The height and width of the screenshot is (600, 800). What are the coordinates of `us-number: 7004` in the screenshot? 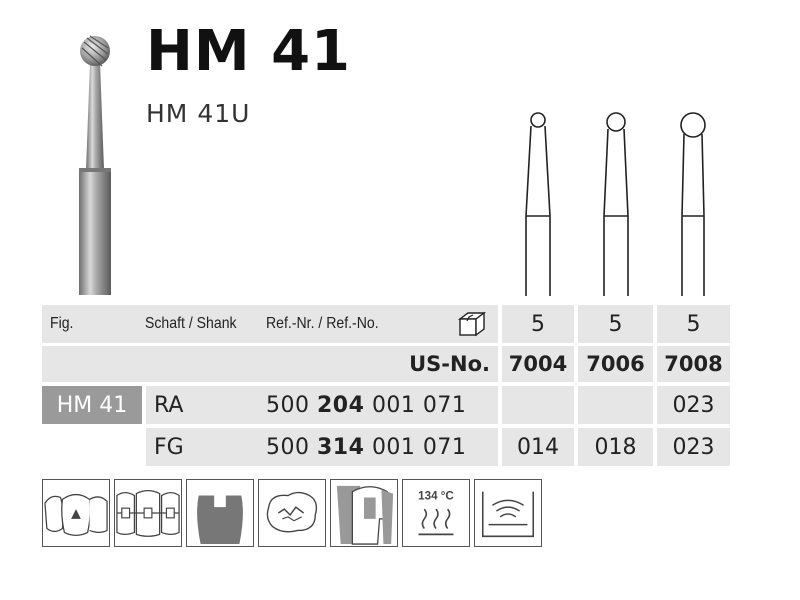 It's located at (538, 364).